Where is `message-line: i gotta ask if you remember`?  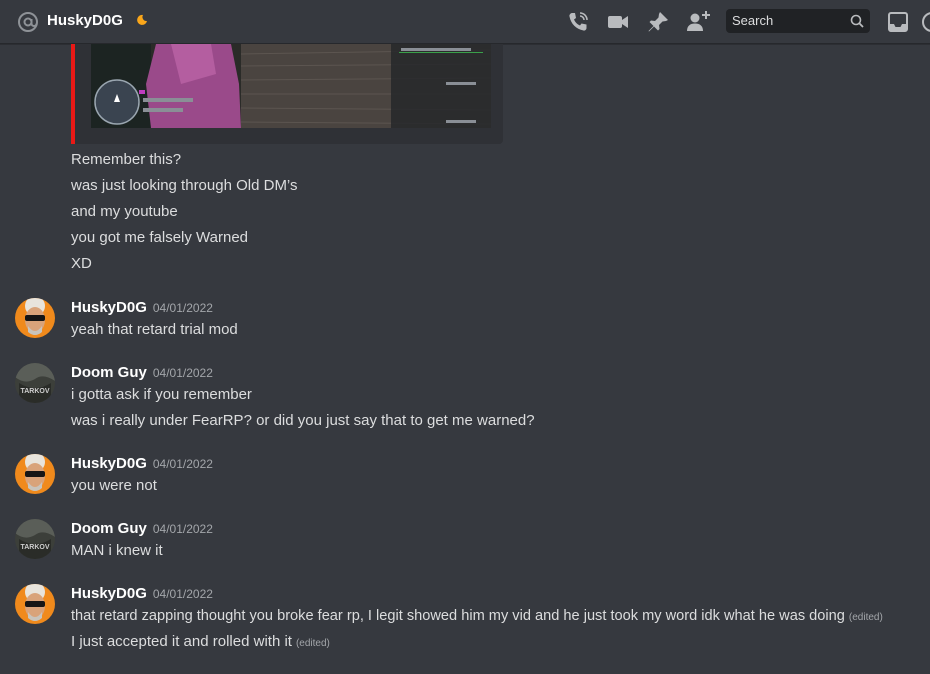
message-line: i gotta ask if you remember is located at coordinates (161, 394).